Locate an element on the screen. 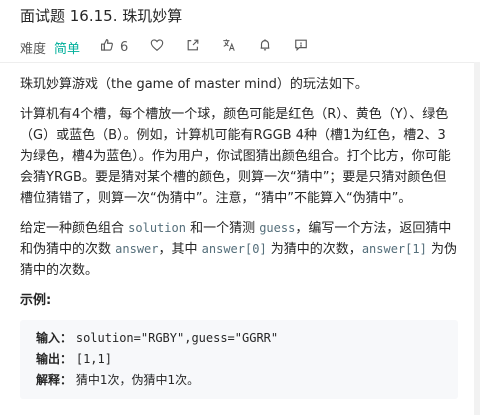 The image size is (480, 415). inline-code-guess: guess is located at coordinates (277, 228).